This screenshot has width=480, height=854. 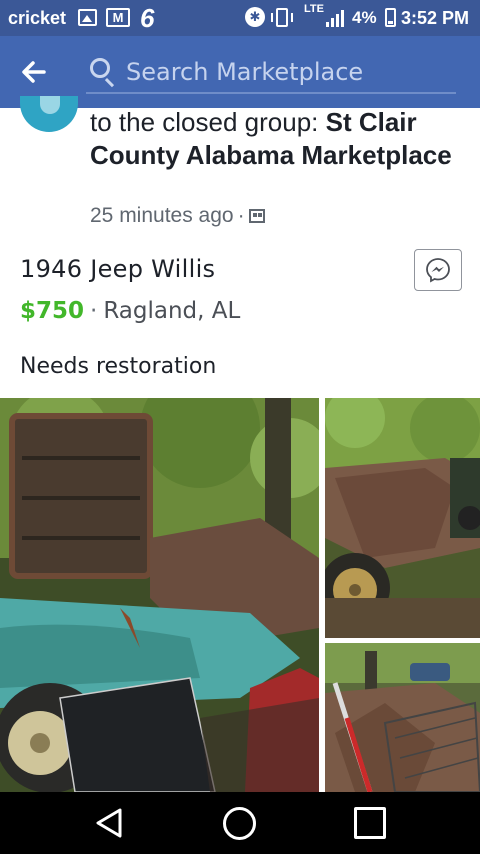 I want to click on vibrate-icon, so click(x=282, y=17).